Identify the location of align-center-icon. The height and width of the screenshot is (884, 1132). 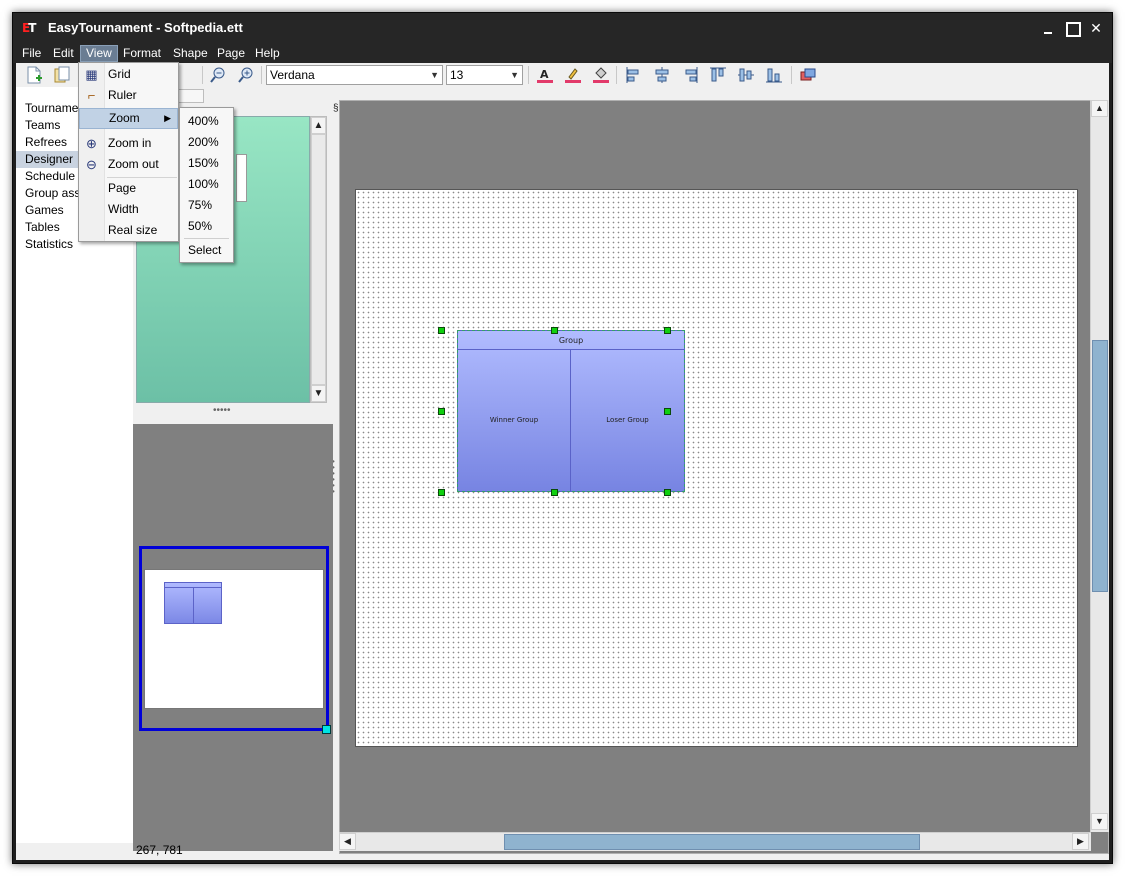
(662, 75).